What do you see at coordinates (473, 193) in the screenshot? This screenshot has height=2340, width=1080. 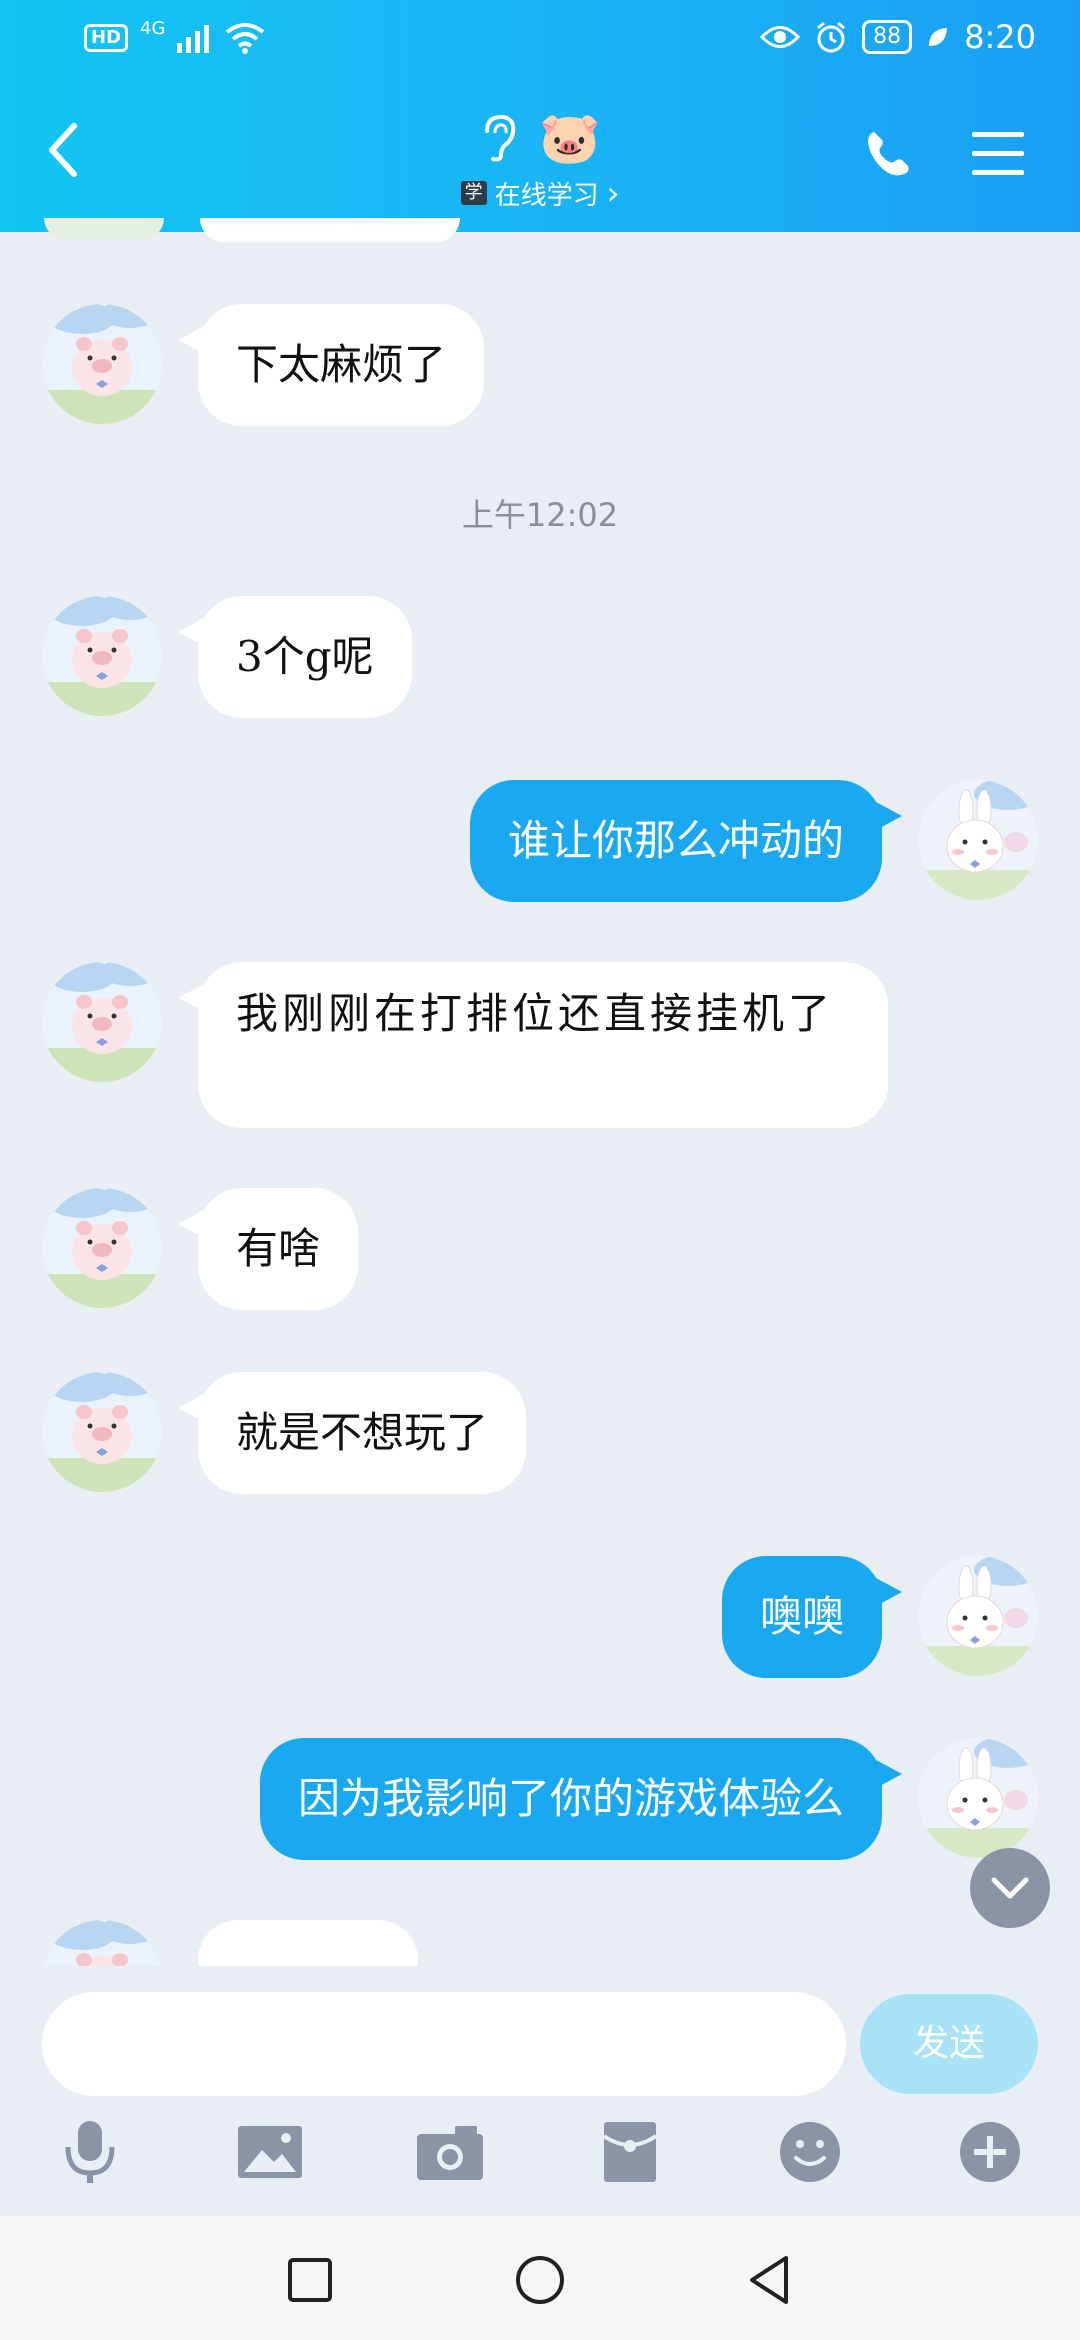 I see `study-badge-icon: 学` at bounding box center [473, 193].